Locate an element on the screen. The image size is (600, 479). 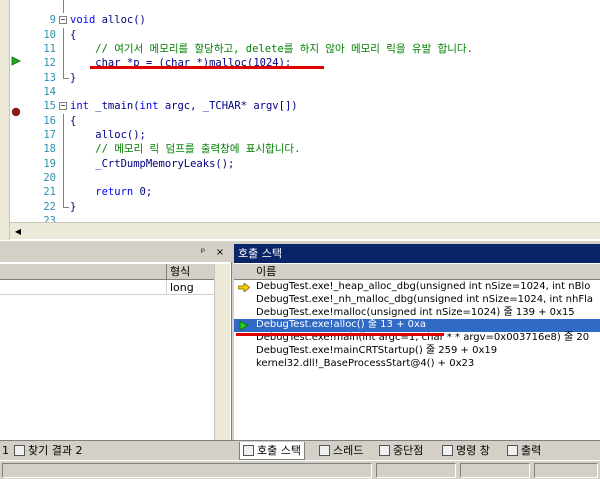
grid-cell is located at coordinates (83, 287).